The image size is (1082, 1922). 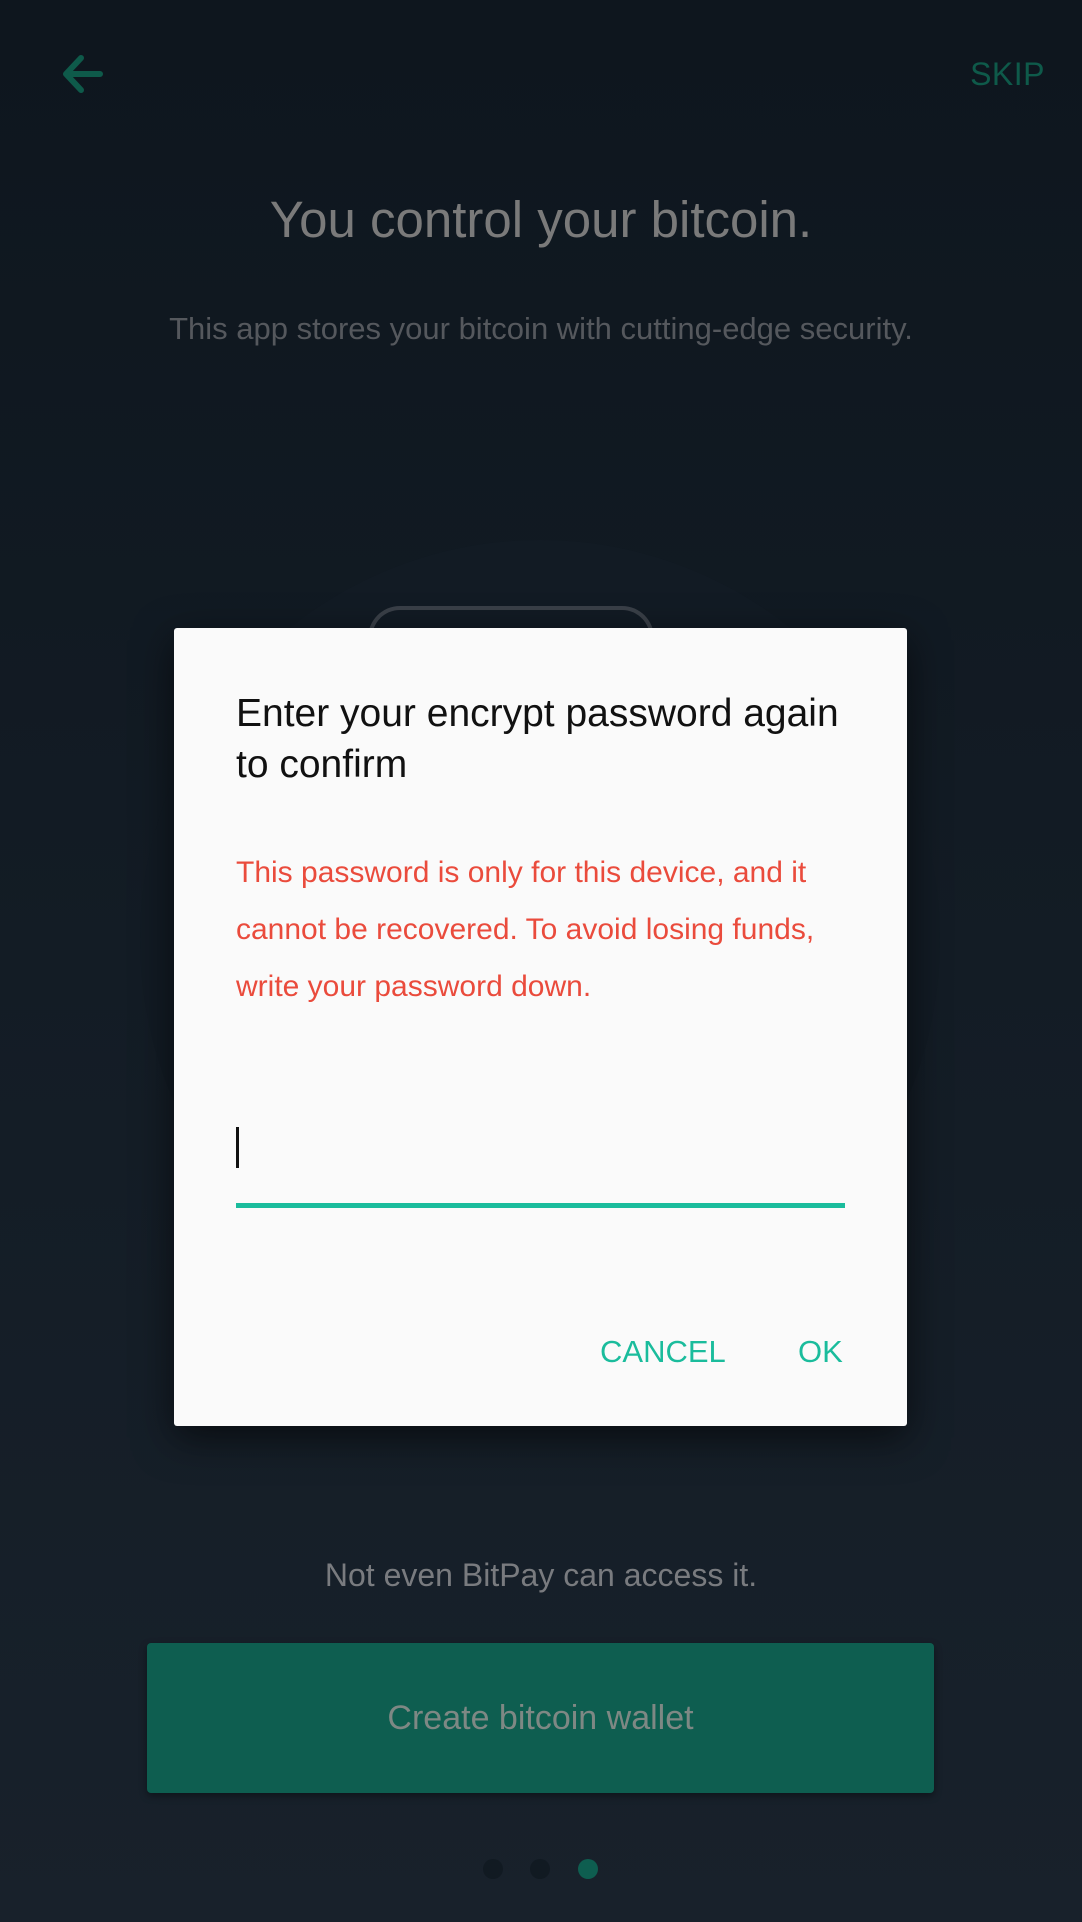 I want to click on cancel-button: CANCEL, so click(x=663, y=1352).